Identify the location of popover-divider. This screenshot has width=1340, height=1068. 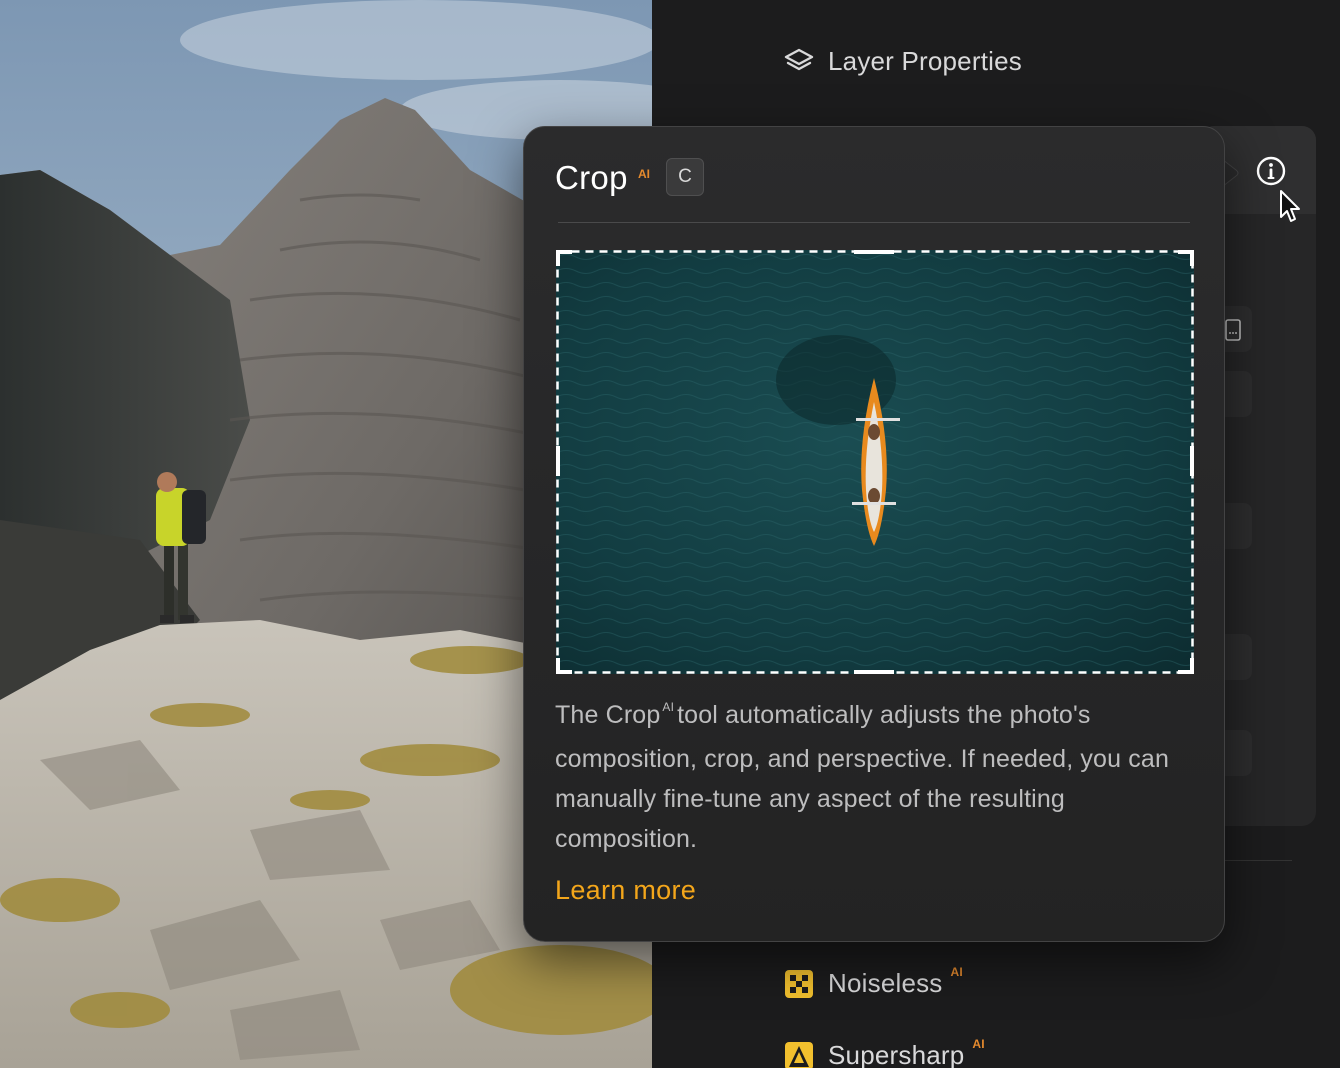
(874, 222).